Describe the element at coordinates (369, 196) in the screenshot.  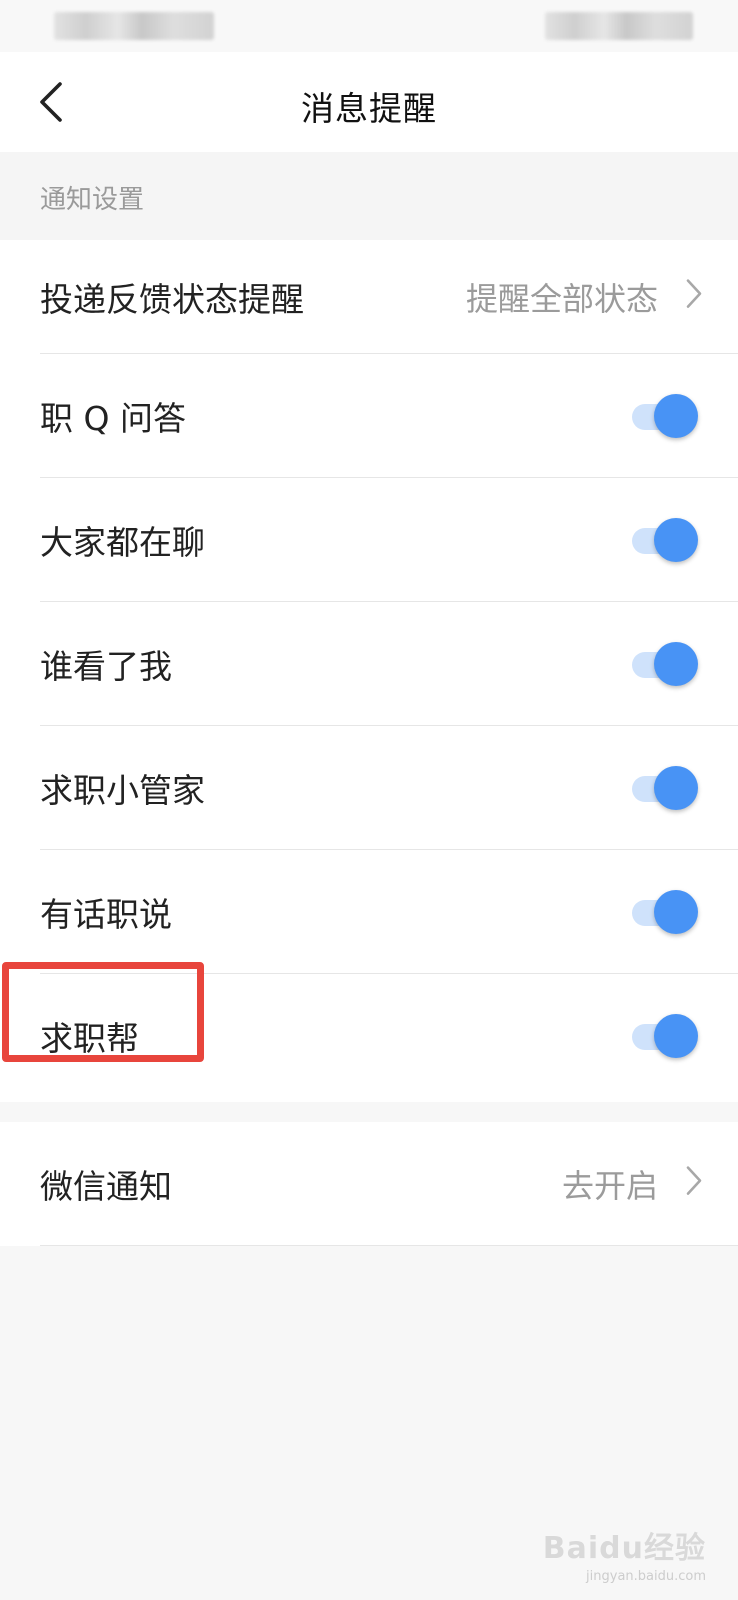
I see `section-header: 通知设置` at that location.